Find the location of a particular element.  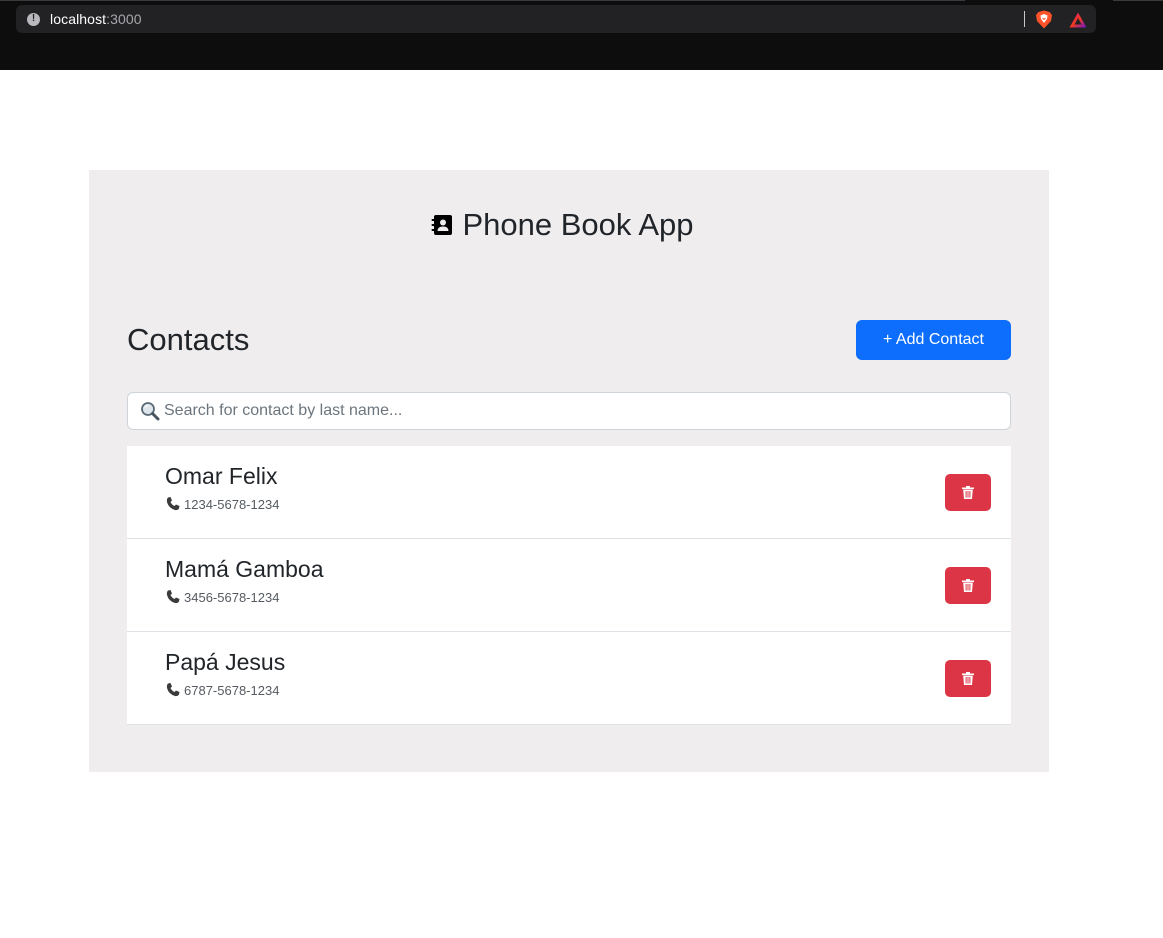

contact-phone: 3456-5678-1234 is located at coordinates (222, 597).